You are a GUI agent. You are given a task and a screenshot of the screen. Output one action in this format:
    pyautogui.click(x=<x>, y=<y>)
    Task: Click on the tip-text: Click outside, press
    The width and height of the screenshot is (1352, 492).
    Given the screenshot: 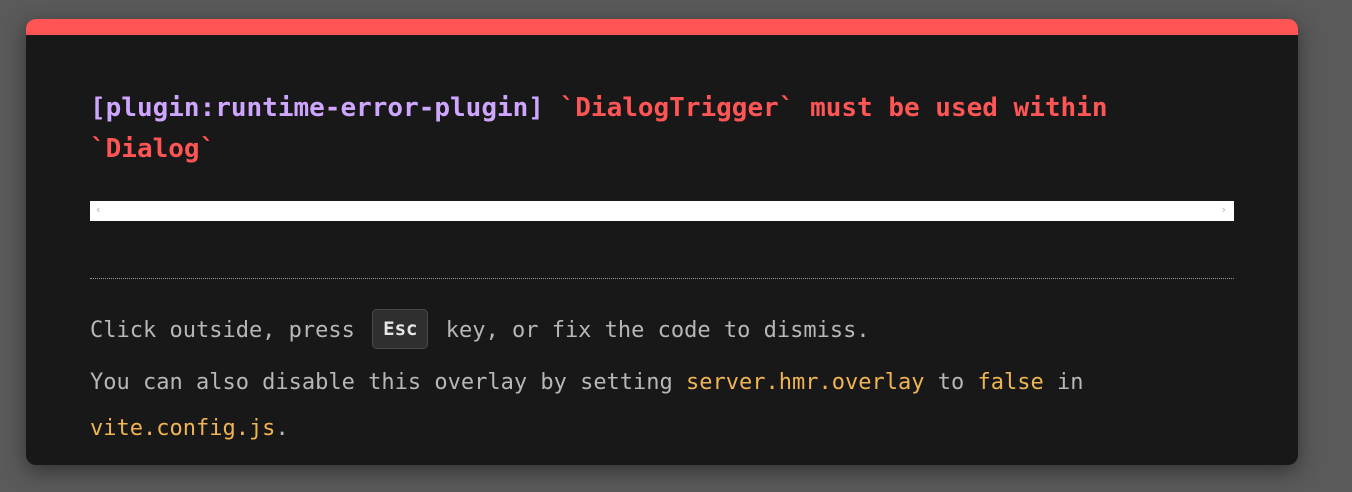 What is the action you would take?
    pyautogui.click(x=222, y=330)
    